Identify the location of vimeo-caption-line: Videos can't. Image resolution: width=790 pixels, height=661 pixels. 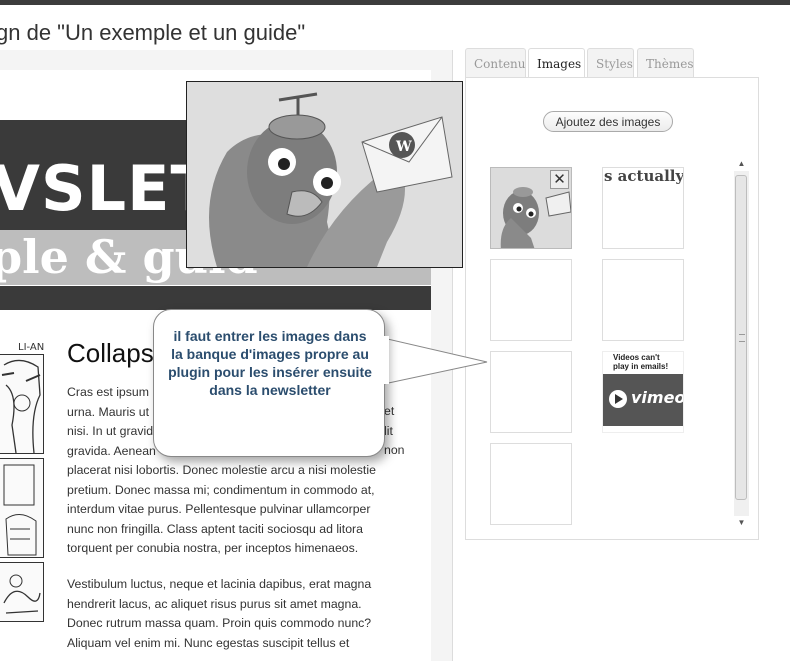
(636, 357).